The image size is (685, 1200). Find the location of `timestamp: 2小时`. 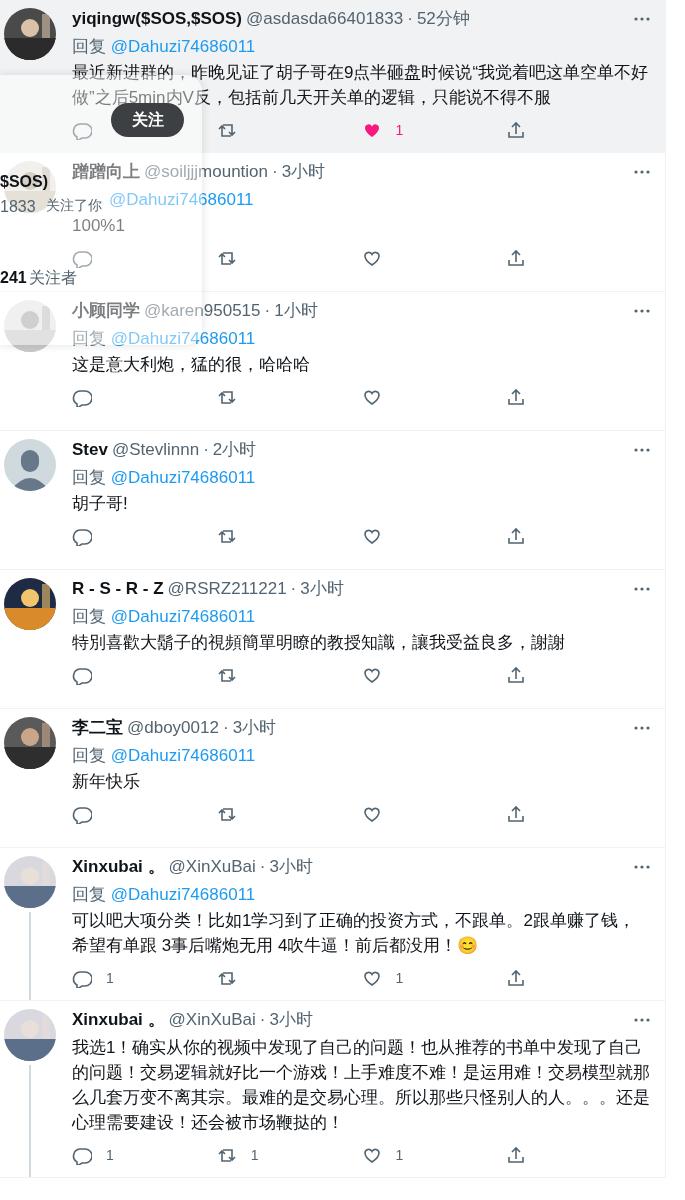

timestamp: 2小时 is located at coordinates (234, 450).